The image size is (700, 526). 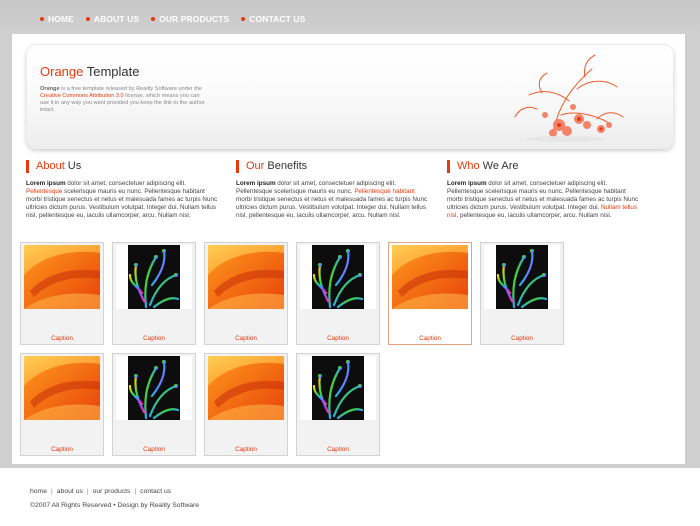 I want to click on footer-link-our-products: our products, so click(x=112, y=491).